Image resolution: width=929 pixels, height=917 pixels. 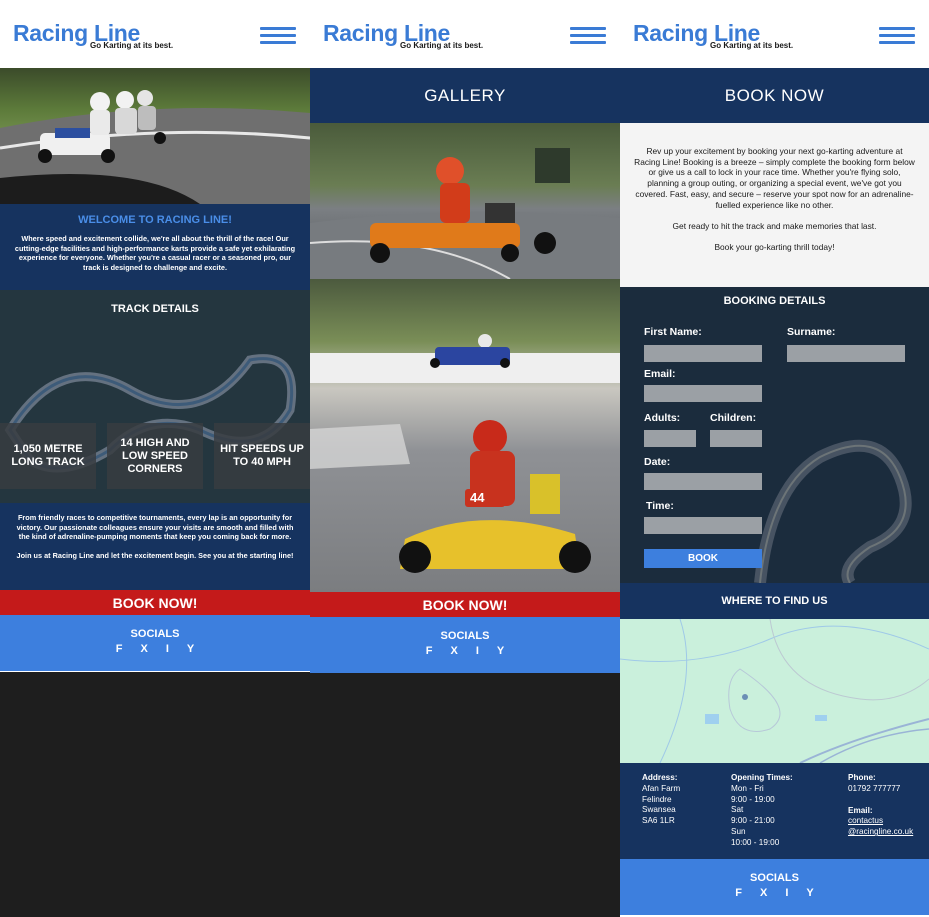 What do you see at coordinates (465, 95) in the screenshot?
I see `gallery-title: GALLERY` at bounding box center [465, 95].